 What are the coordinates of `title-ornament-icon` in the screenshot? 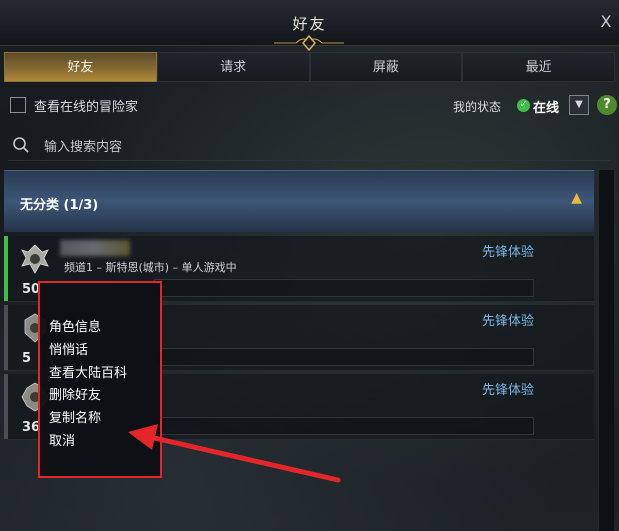 It's located at (309, 43).